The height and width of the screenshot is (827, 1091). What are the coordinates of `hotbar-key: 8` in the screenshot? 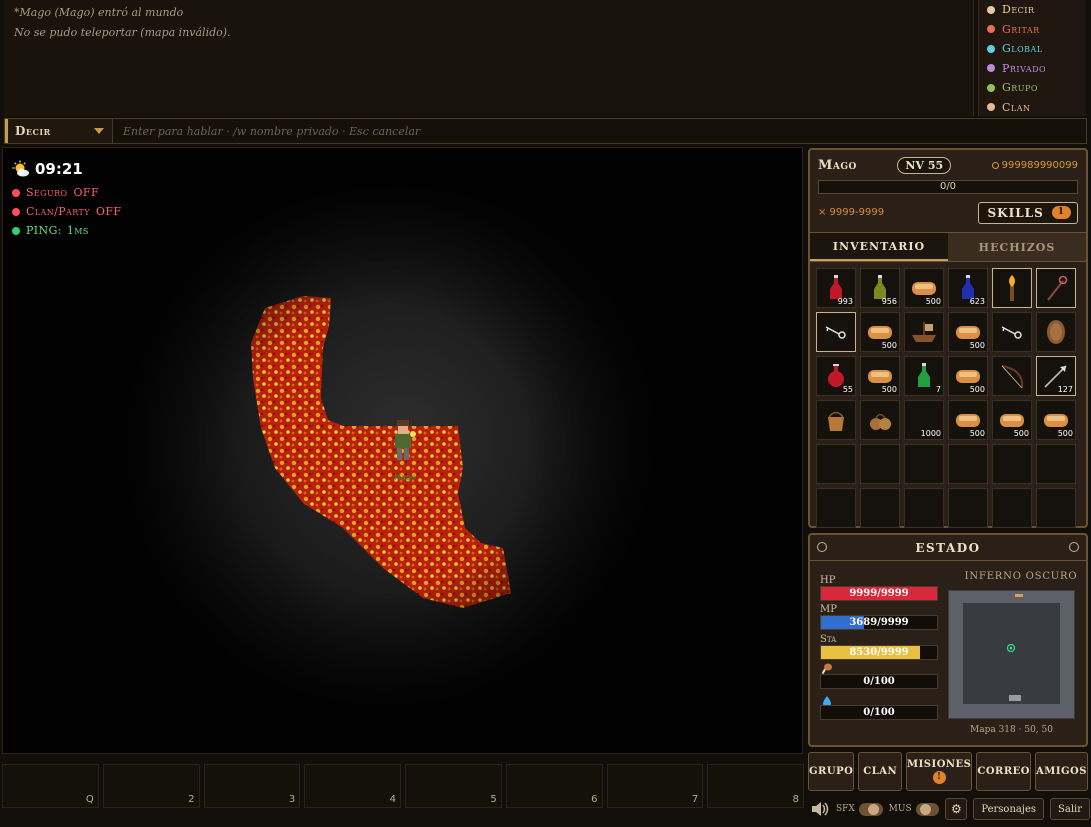 It's located at (795, 799).